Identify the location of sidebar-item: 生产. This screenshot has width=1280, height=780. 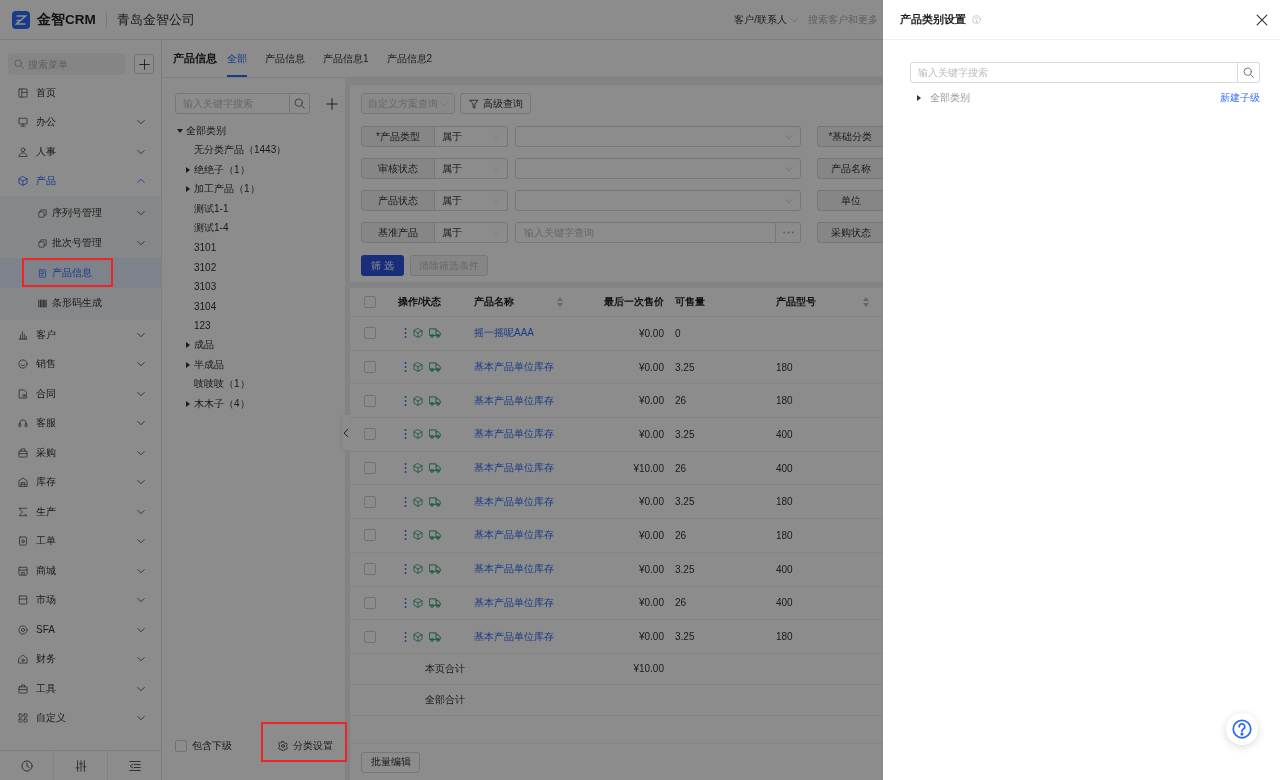
(80, 512).